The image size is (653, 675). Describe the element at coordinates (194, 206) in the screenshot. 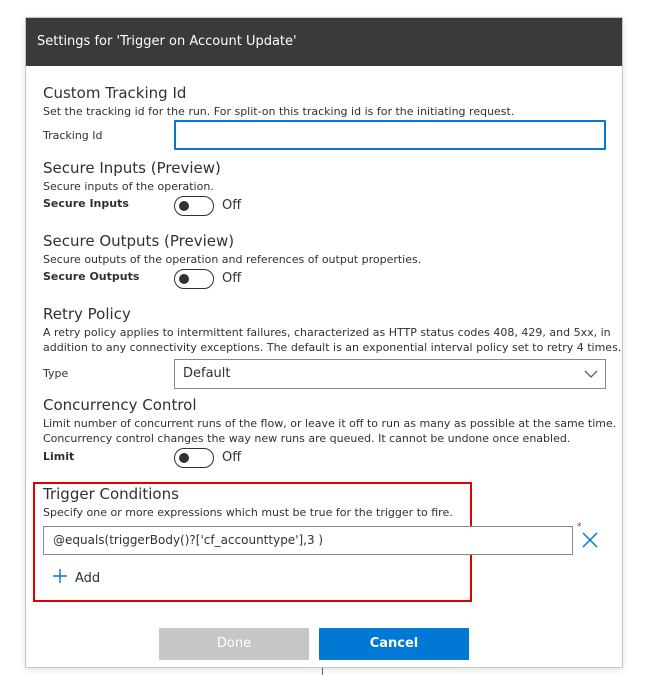

I see `secure-inputs-toggle` at that location.